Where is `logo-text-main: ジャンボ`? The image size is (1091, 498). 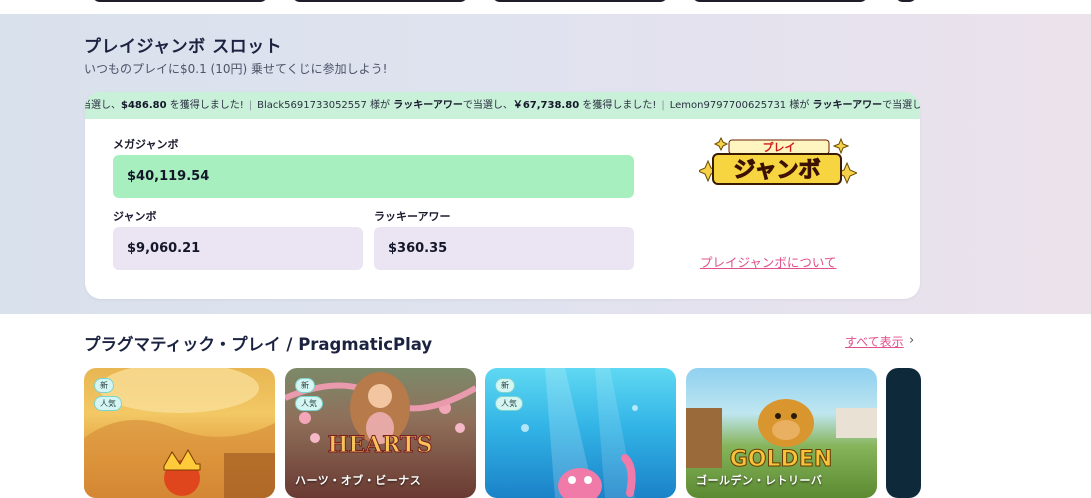 logo-text-main: ジャンボ is located at coordinates (777, 170).